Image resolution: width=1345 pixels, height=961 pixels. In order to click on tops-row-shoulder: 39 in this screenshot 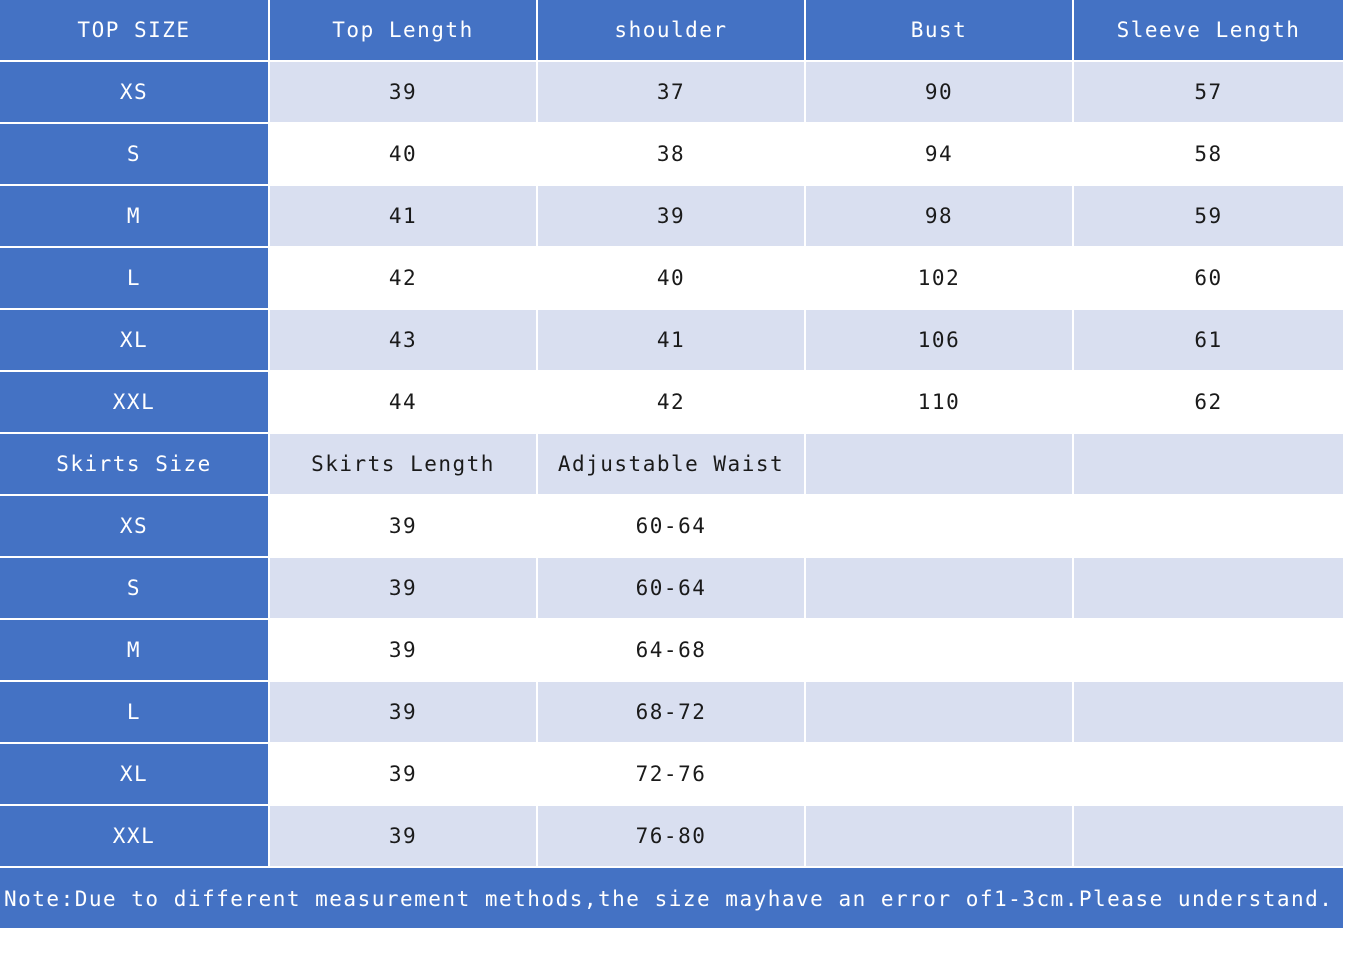, I will do `click(672, 217)`.